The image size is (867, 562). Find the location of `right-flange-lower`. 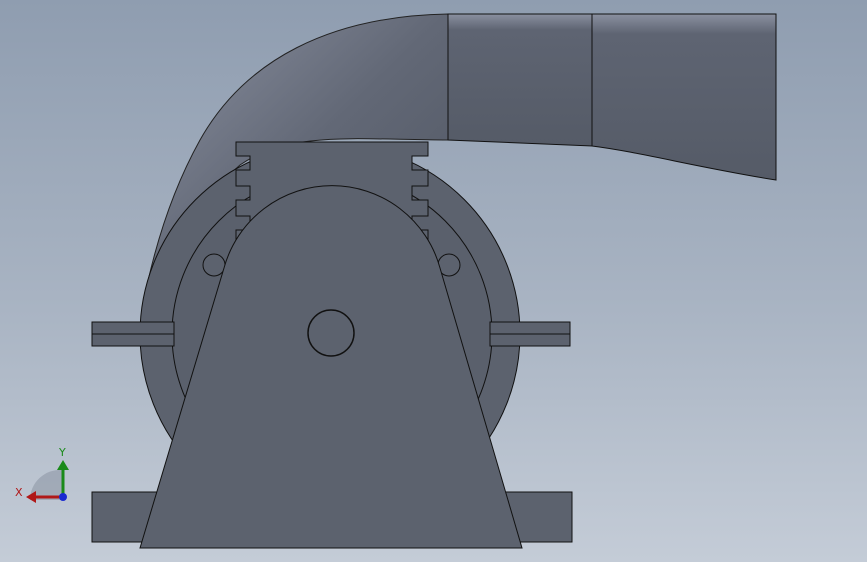

right-flange-lower is located at coordinates (530, 340).